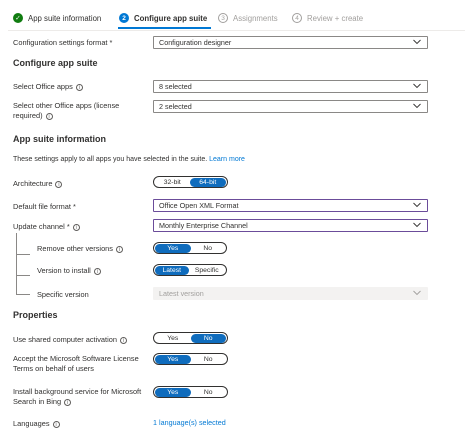 The image size is (473, 439). What do you see at coordinates (124, 18) in the screenshot?
I see `step-number-icon: 2` at bounding box center [124, 18].